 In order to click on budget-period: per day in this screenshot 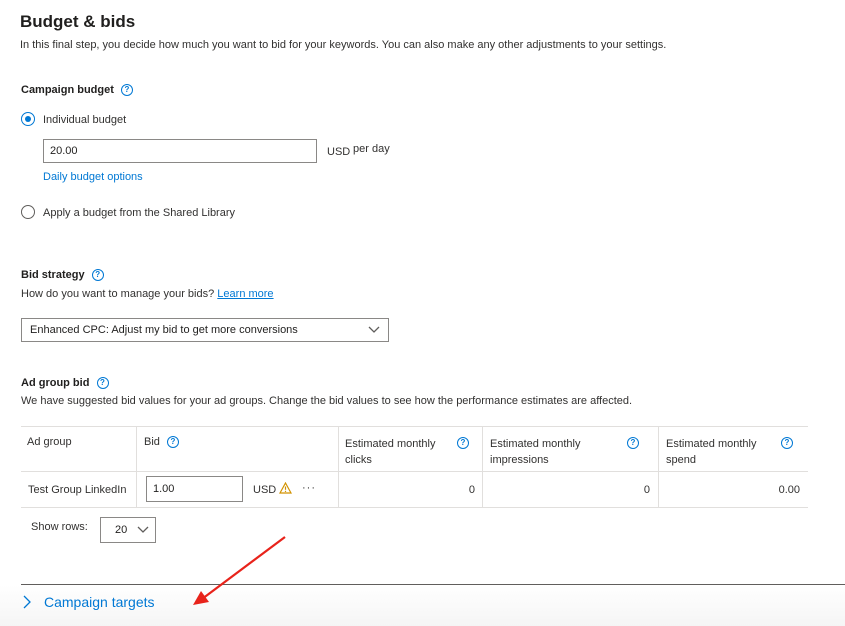, I will do `click(371, 149)`.